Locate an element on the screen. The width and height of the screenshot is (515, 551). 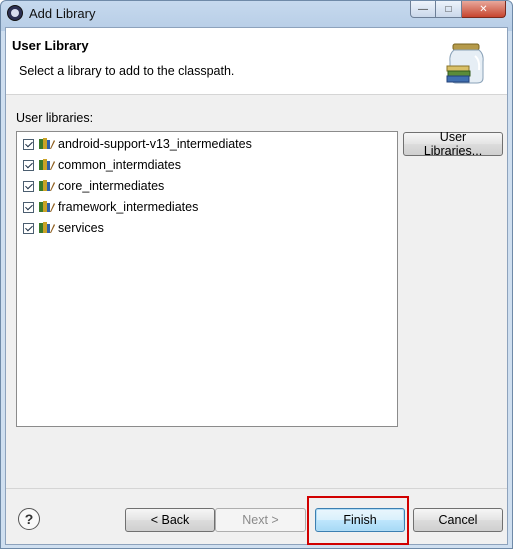
list-item: framework_intermediates is located at coordinates (110, 207).